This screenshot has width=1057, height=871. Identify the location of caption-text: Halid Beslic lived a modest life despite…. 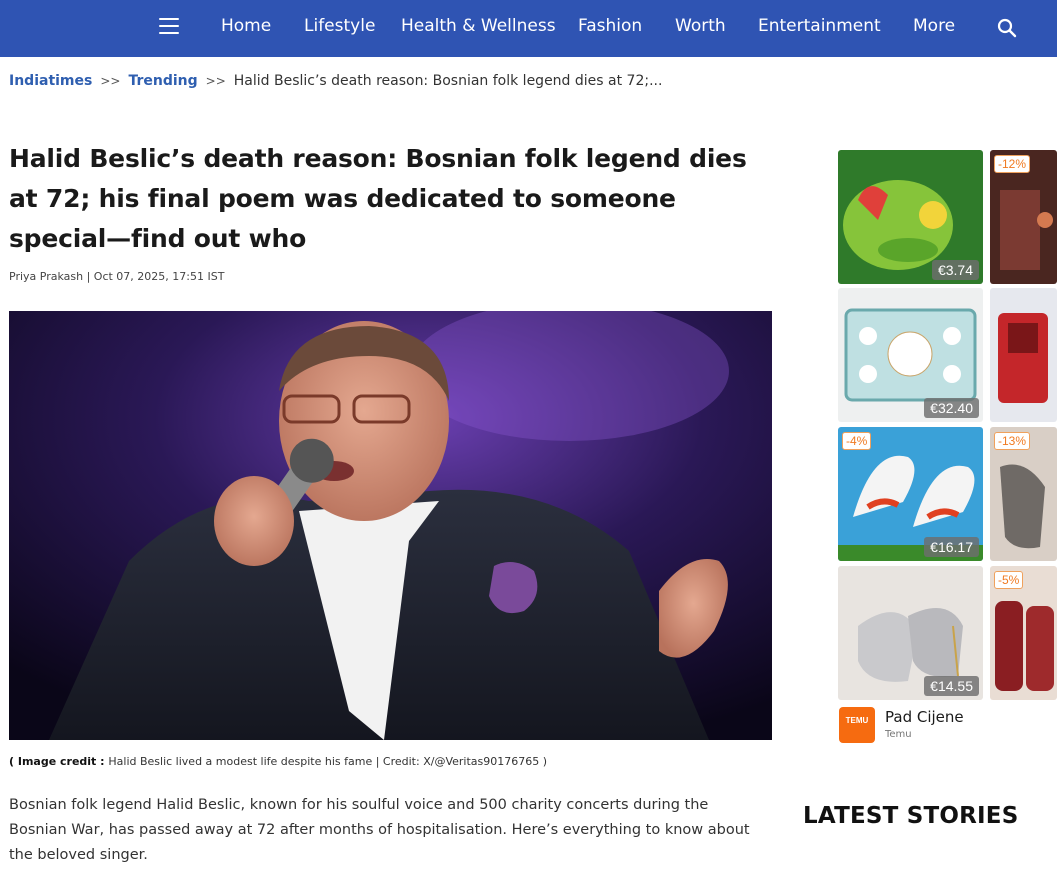
(328, 761).